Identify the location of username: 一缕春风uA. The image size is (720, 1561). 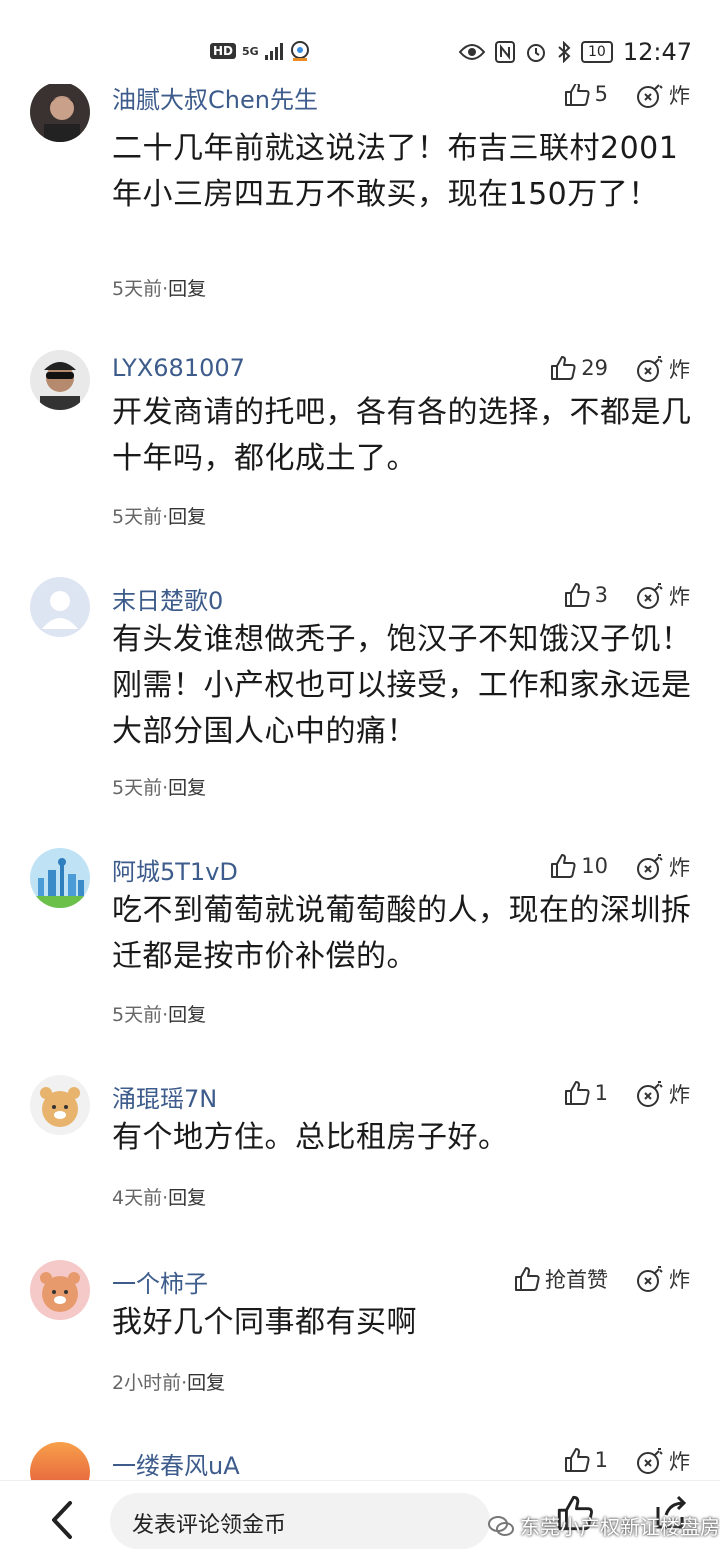
(176, 1463).